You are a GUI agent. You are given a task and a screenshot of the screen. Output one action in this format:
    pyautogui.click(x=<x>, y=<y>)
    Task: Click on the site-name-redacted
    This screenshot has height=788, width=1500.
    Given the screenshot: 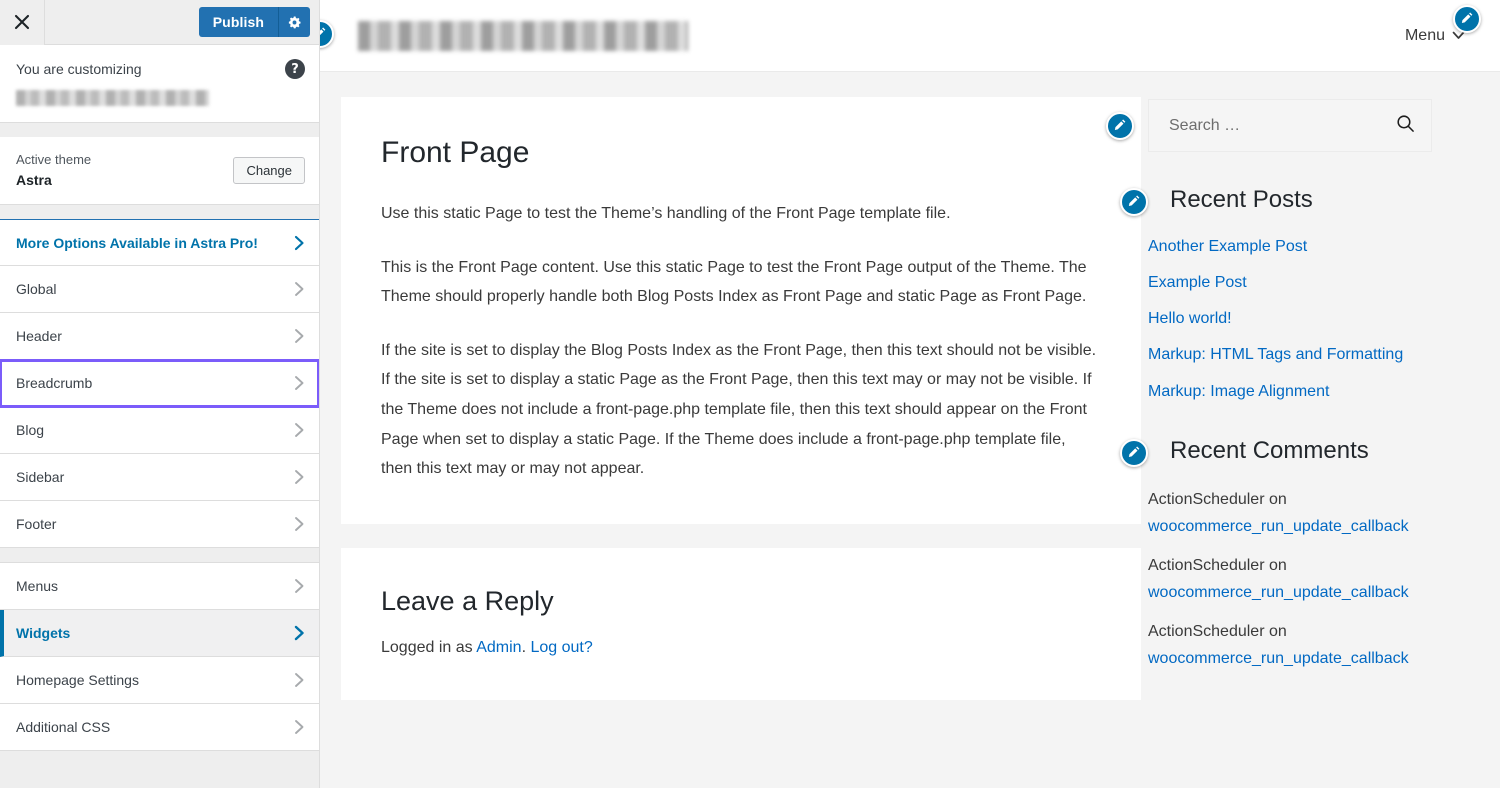 What is the action you would take?
    pyautogui.click(x=112, y=98)
    